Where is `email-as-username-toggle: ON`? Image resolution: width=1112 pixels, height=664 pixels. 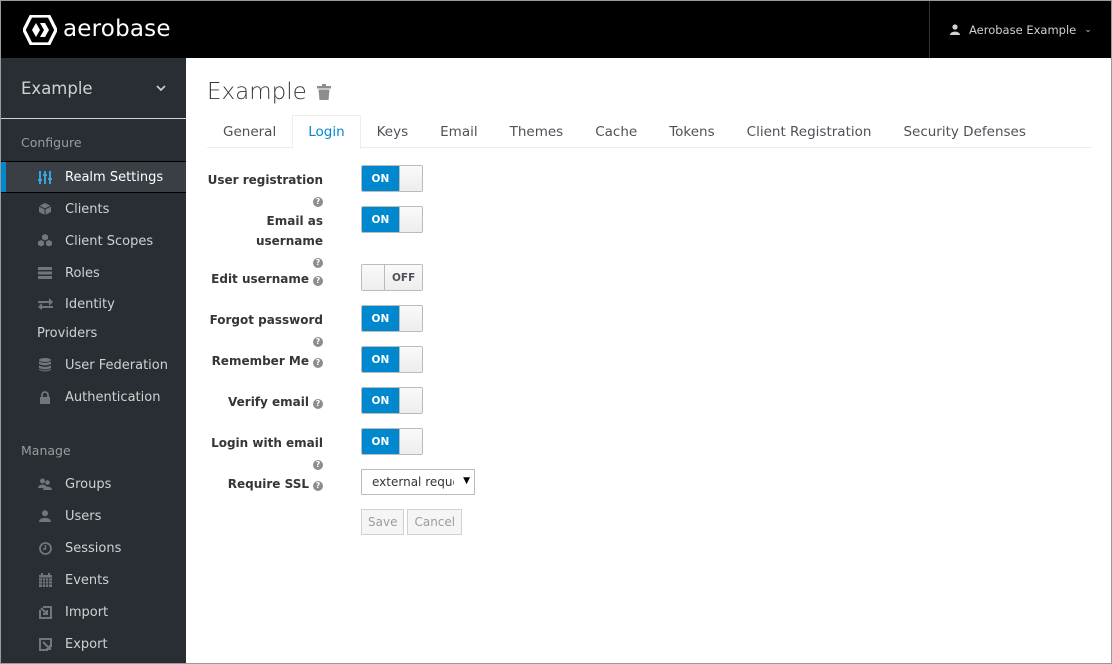 email-as-username-toggle: ON is located at coordinates (392, 219).